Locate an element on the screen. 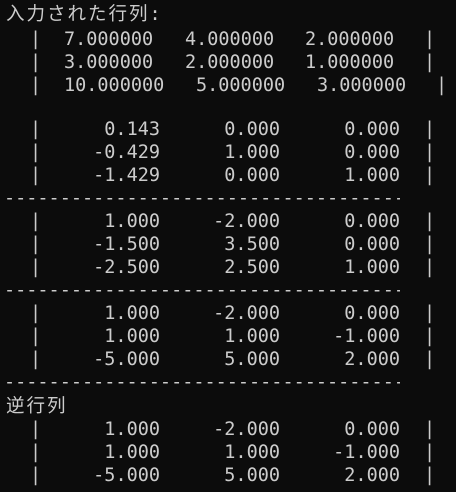 Image resolution: width=456 pixels, height=492 pixels. matrix-cell: 2.500 is located at coordinates (252, 267).